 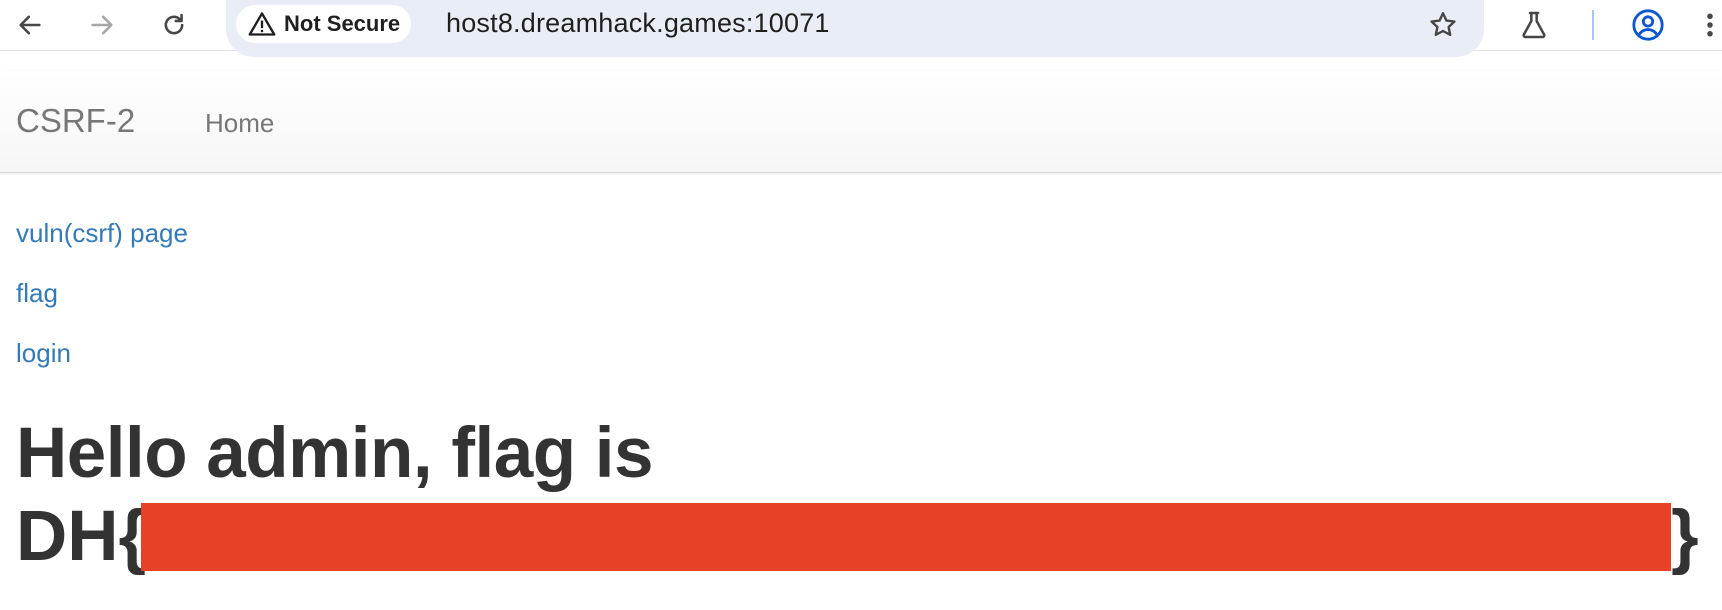 What do you see at coordinates (43, 353) in the screenshot?
I see `login-link: login` at bounding box center [43, 353].